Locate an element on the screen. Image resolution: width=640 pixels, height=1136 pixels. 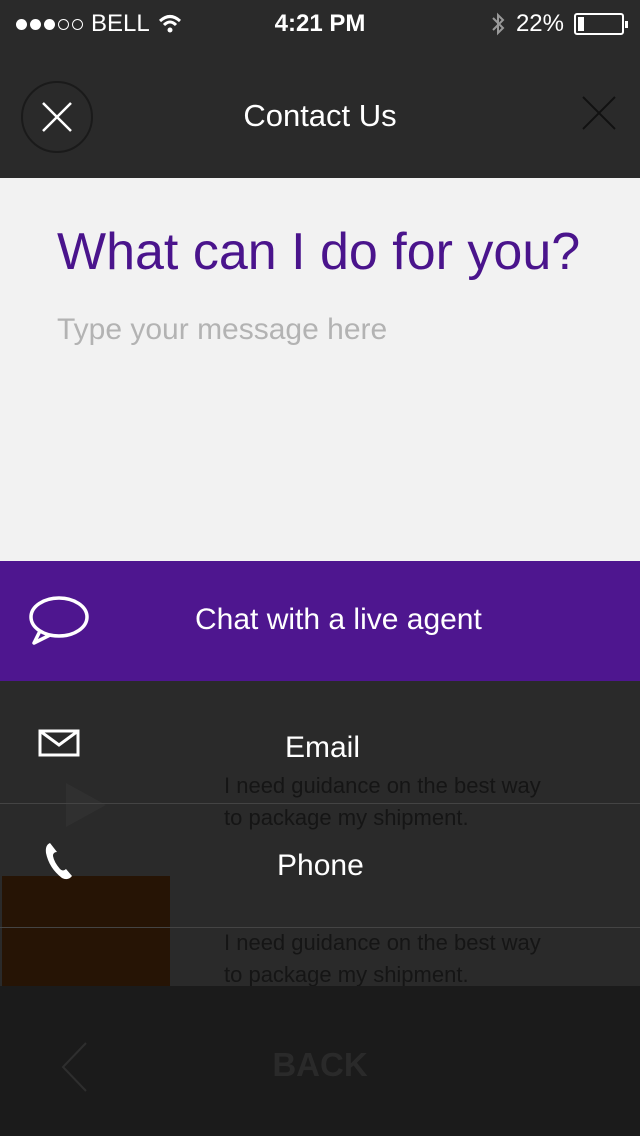
status-right: 22% is located at coordinates (559, 24).